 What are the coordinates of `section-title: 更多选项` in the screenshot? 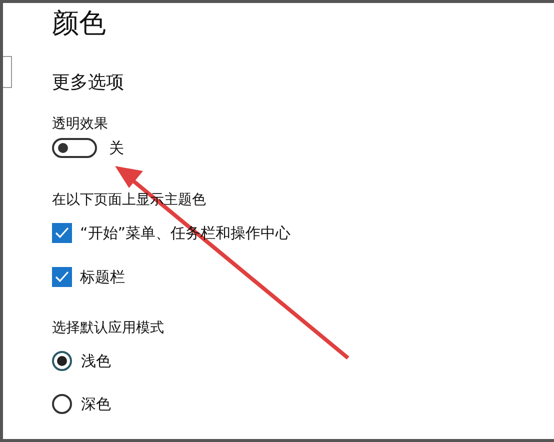 It's located at (88, 83).